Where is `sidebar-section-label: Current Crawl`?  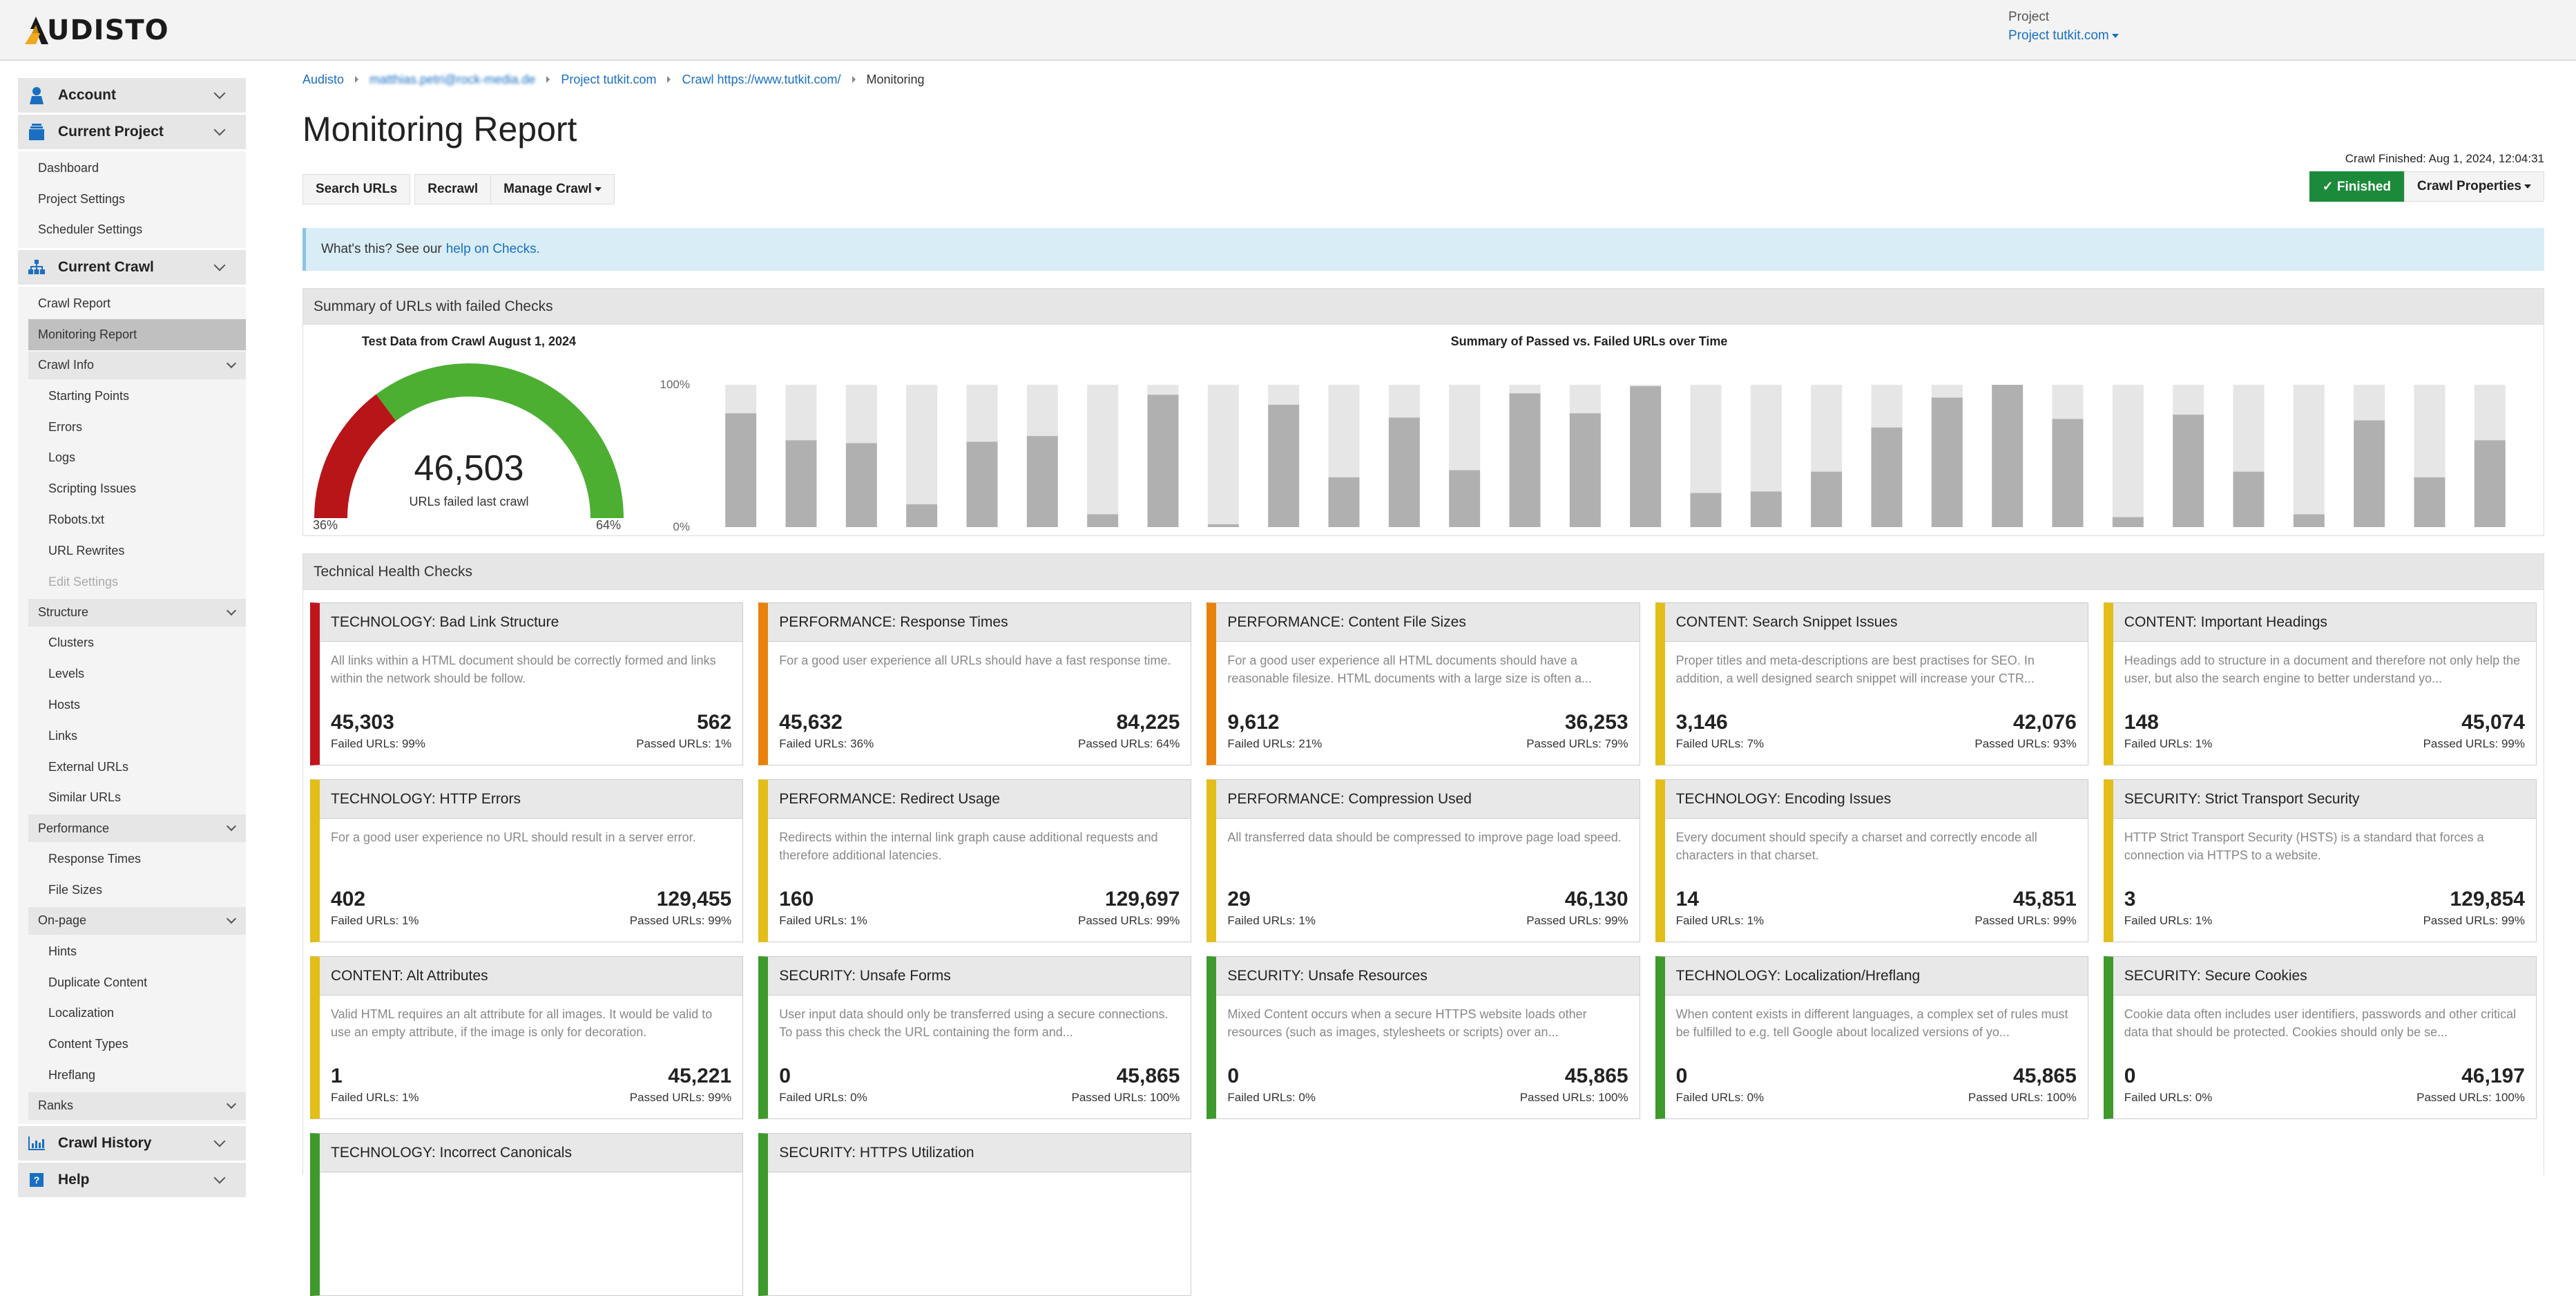
sidebar-section-label: Current Crawl is located at coordinates (106, 267).